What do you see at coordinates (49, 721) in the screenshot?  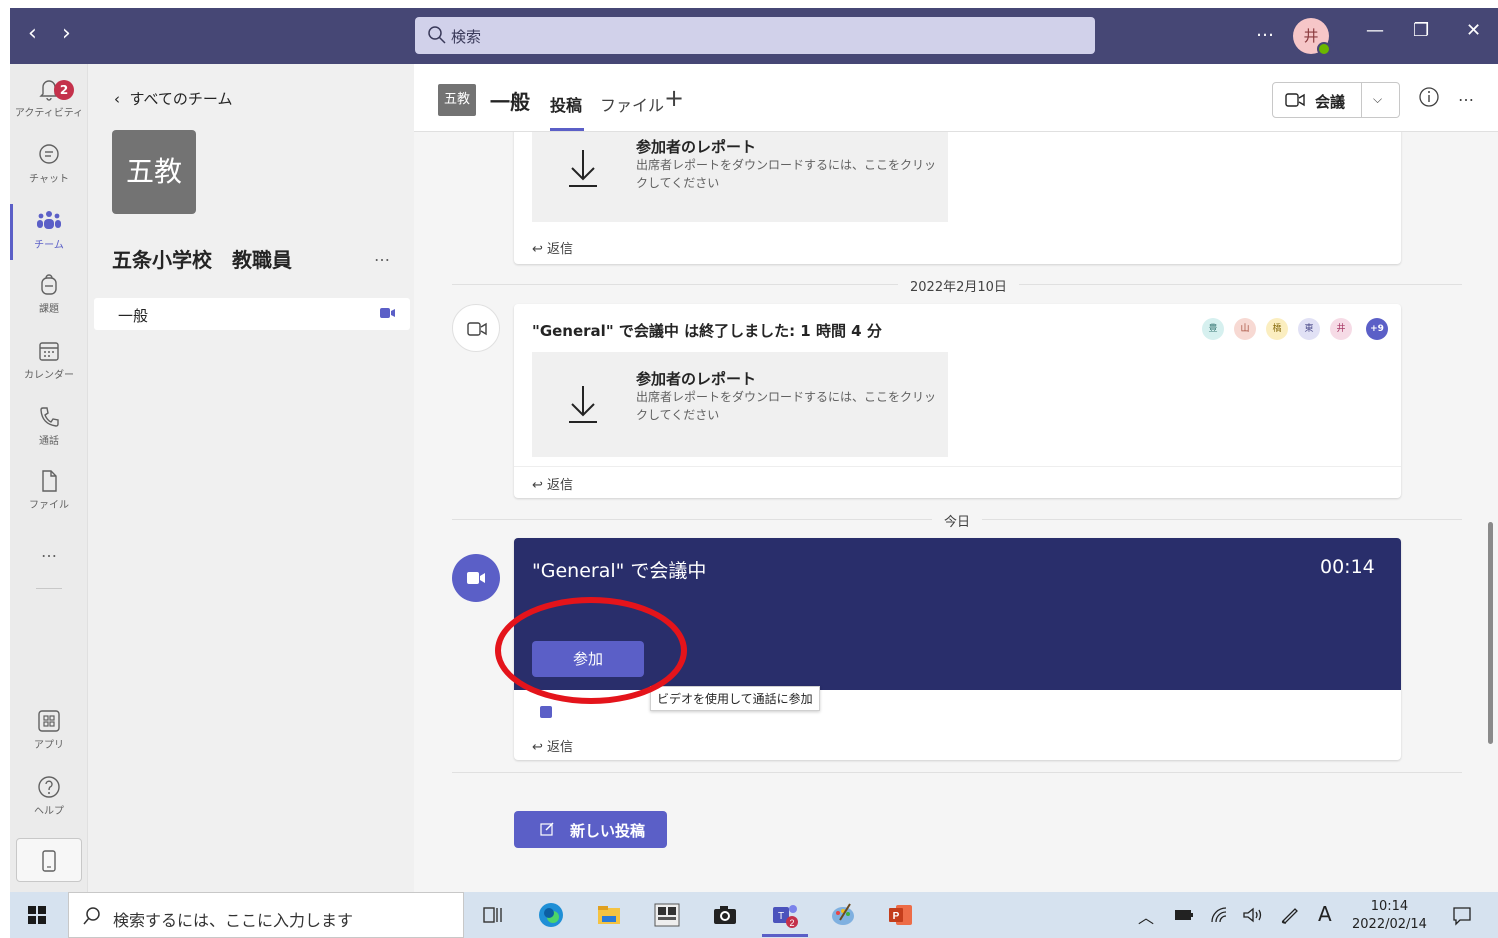 I see `apps-icon` at bounding box center [49, 721].